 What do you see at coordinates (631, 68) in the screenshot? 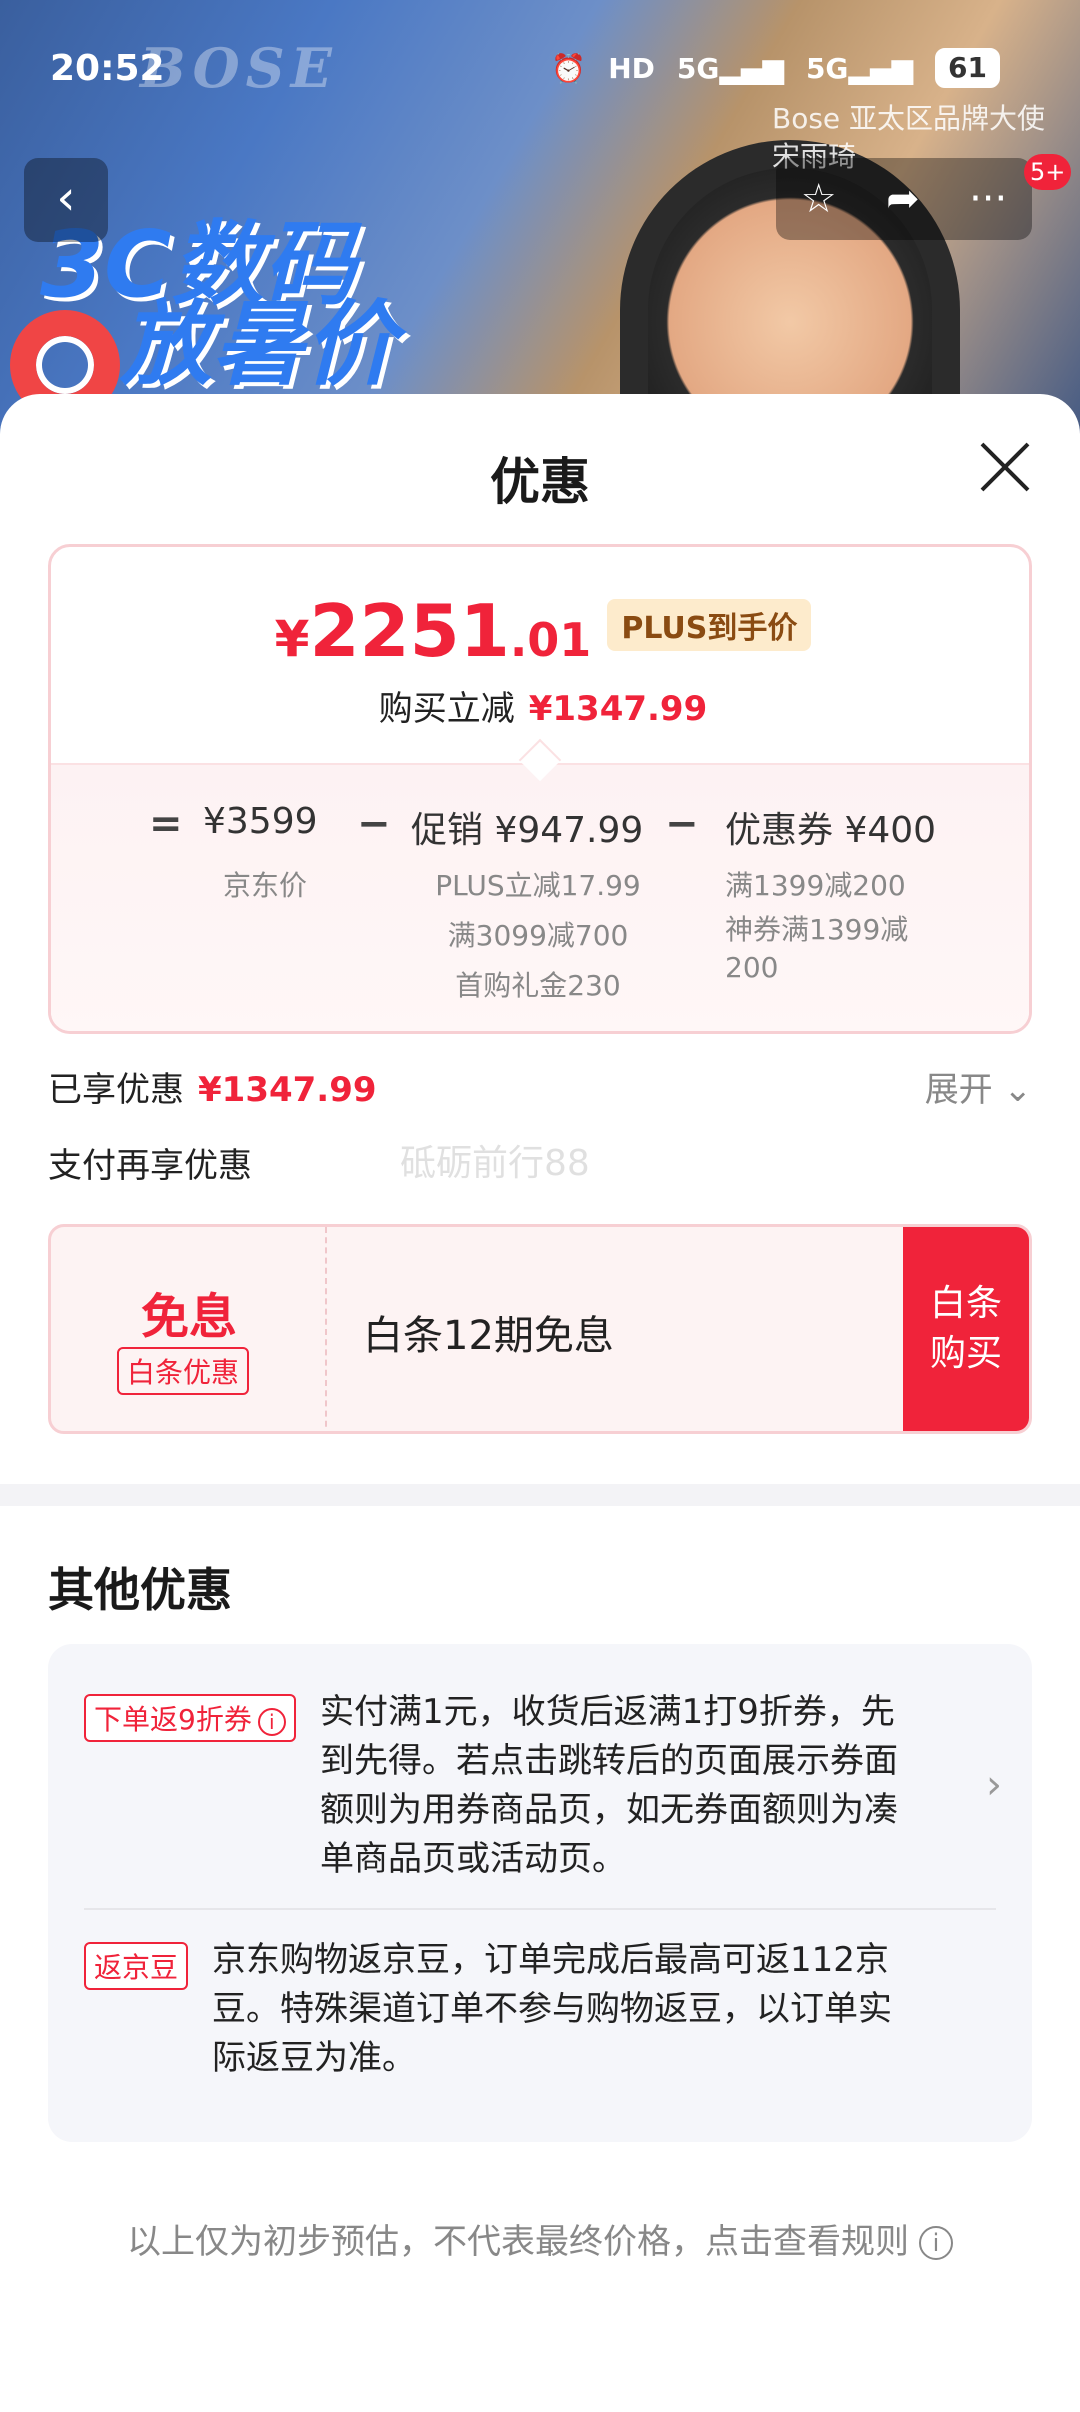
I see `hd-icon: HD` at bounding box center [631, 68].